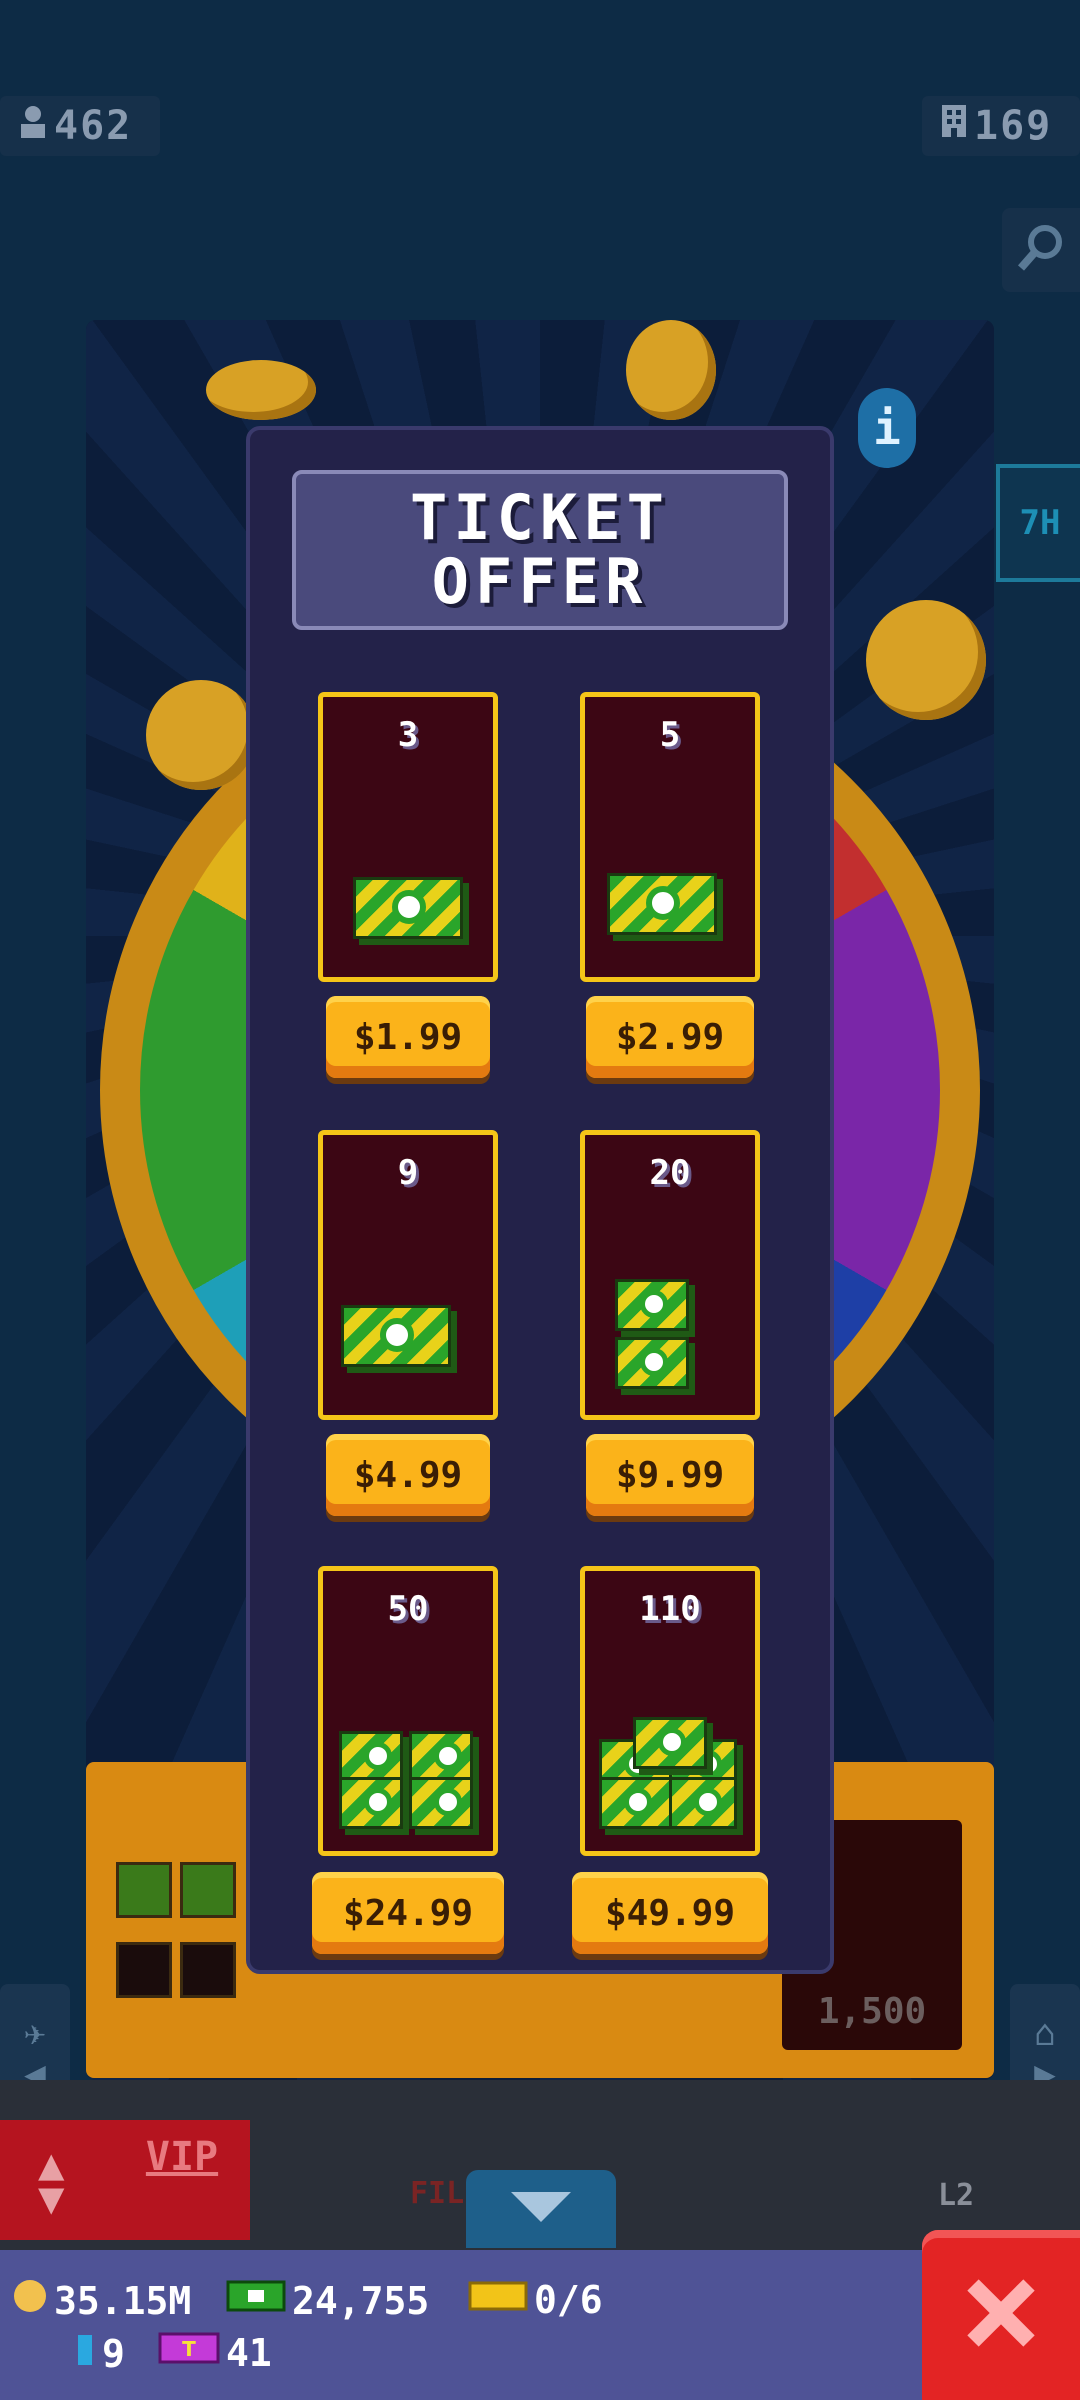 The image size is (1080, 2400). Describe the element at coordinates (540, 2325) in the screenshot. I see `status-bar` at that location.